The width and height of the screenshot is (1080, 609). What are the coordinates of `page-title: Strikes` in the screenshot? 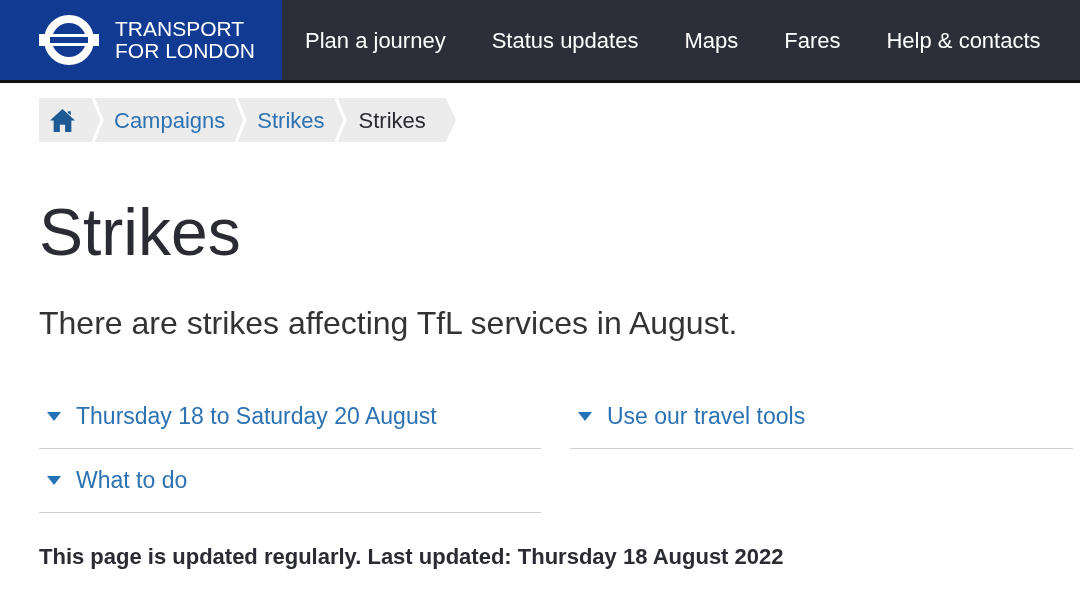 It's located at (140, 232).